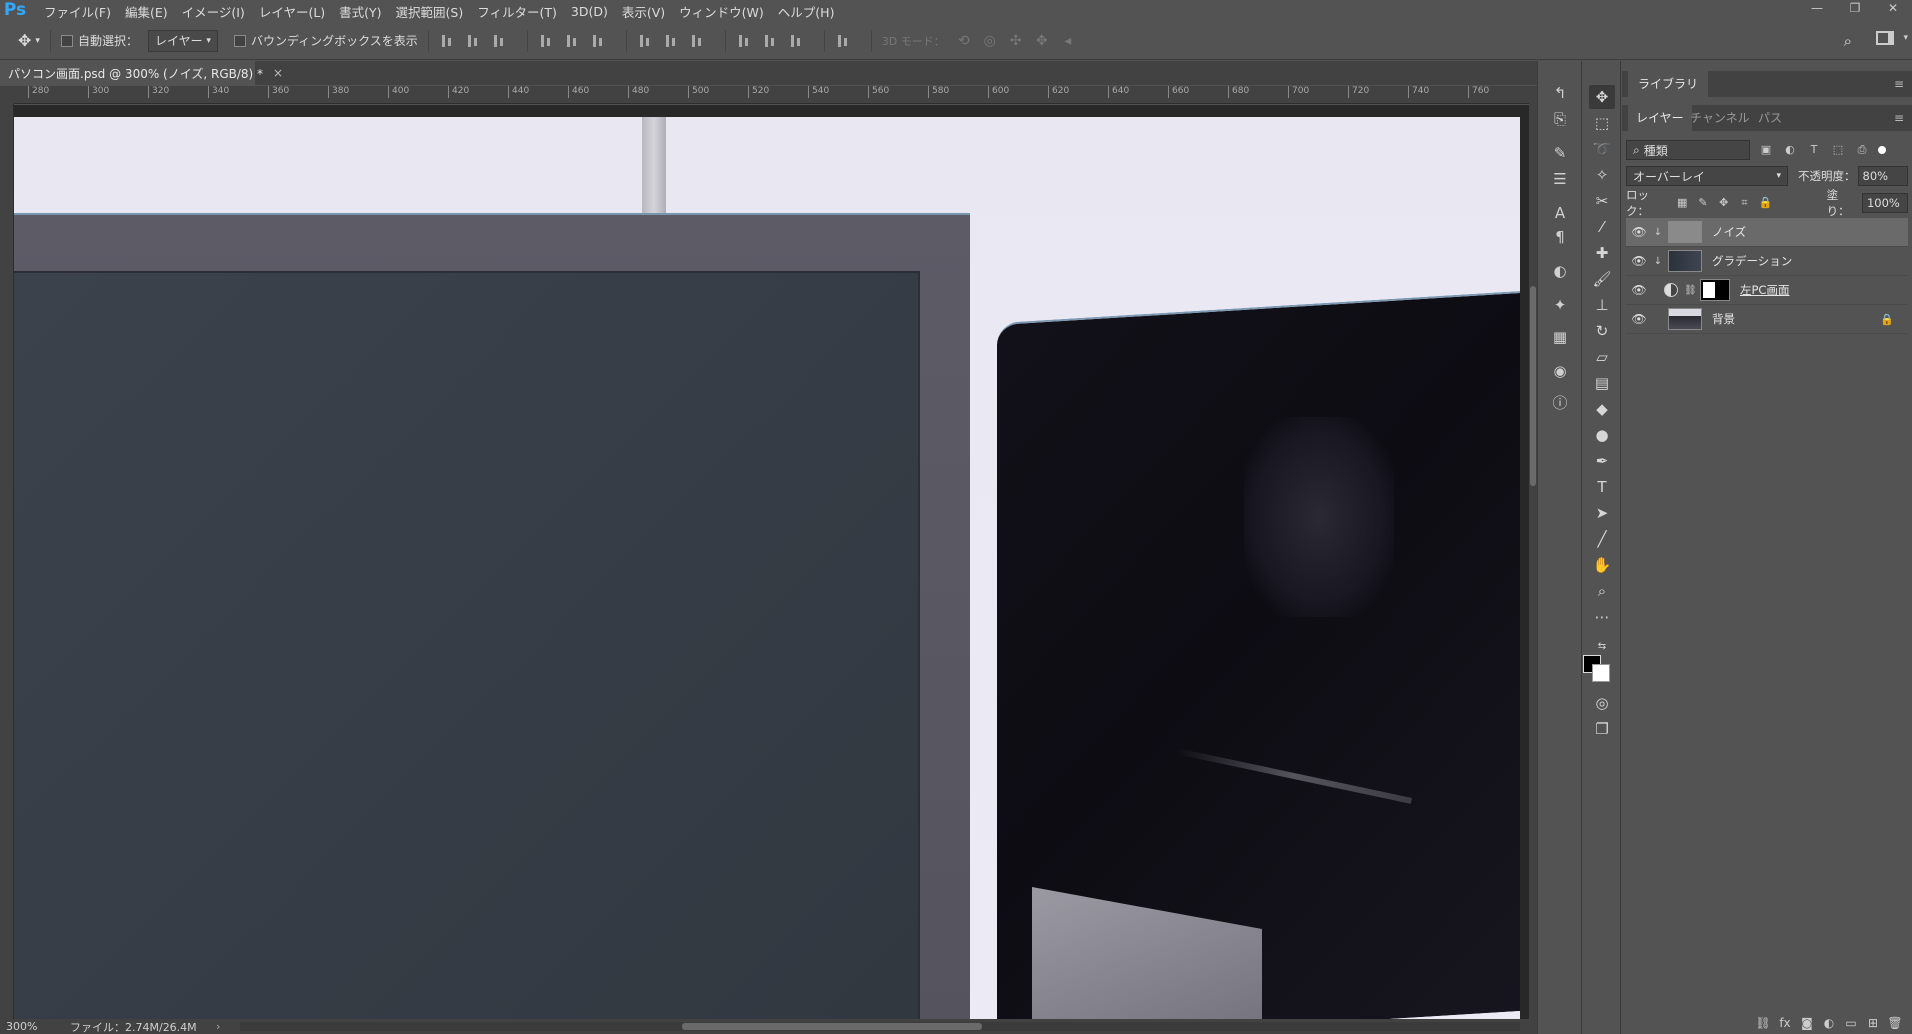  I want to click on add-mask-icon: ◙, so click(1807, 1023).